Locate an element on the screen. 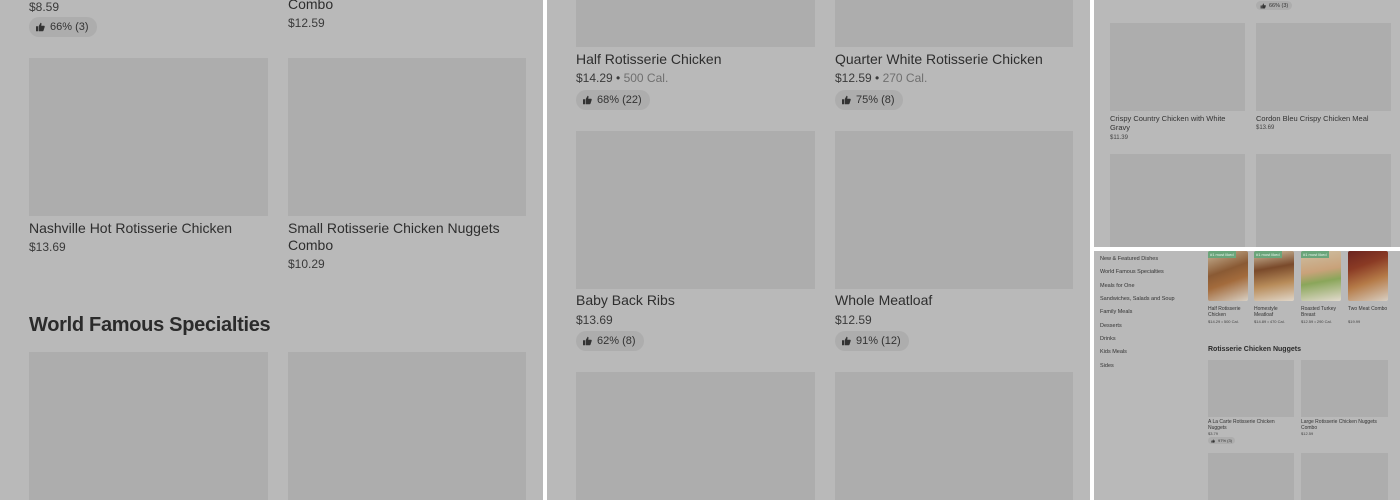  rating-text: 97% (3) is located at coordinates (1225, 440).